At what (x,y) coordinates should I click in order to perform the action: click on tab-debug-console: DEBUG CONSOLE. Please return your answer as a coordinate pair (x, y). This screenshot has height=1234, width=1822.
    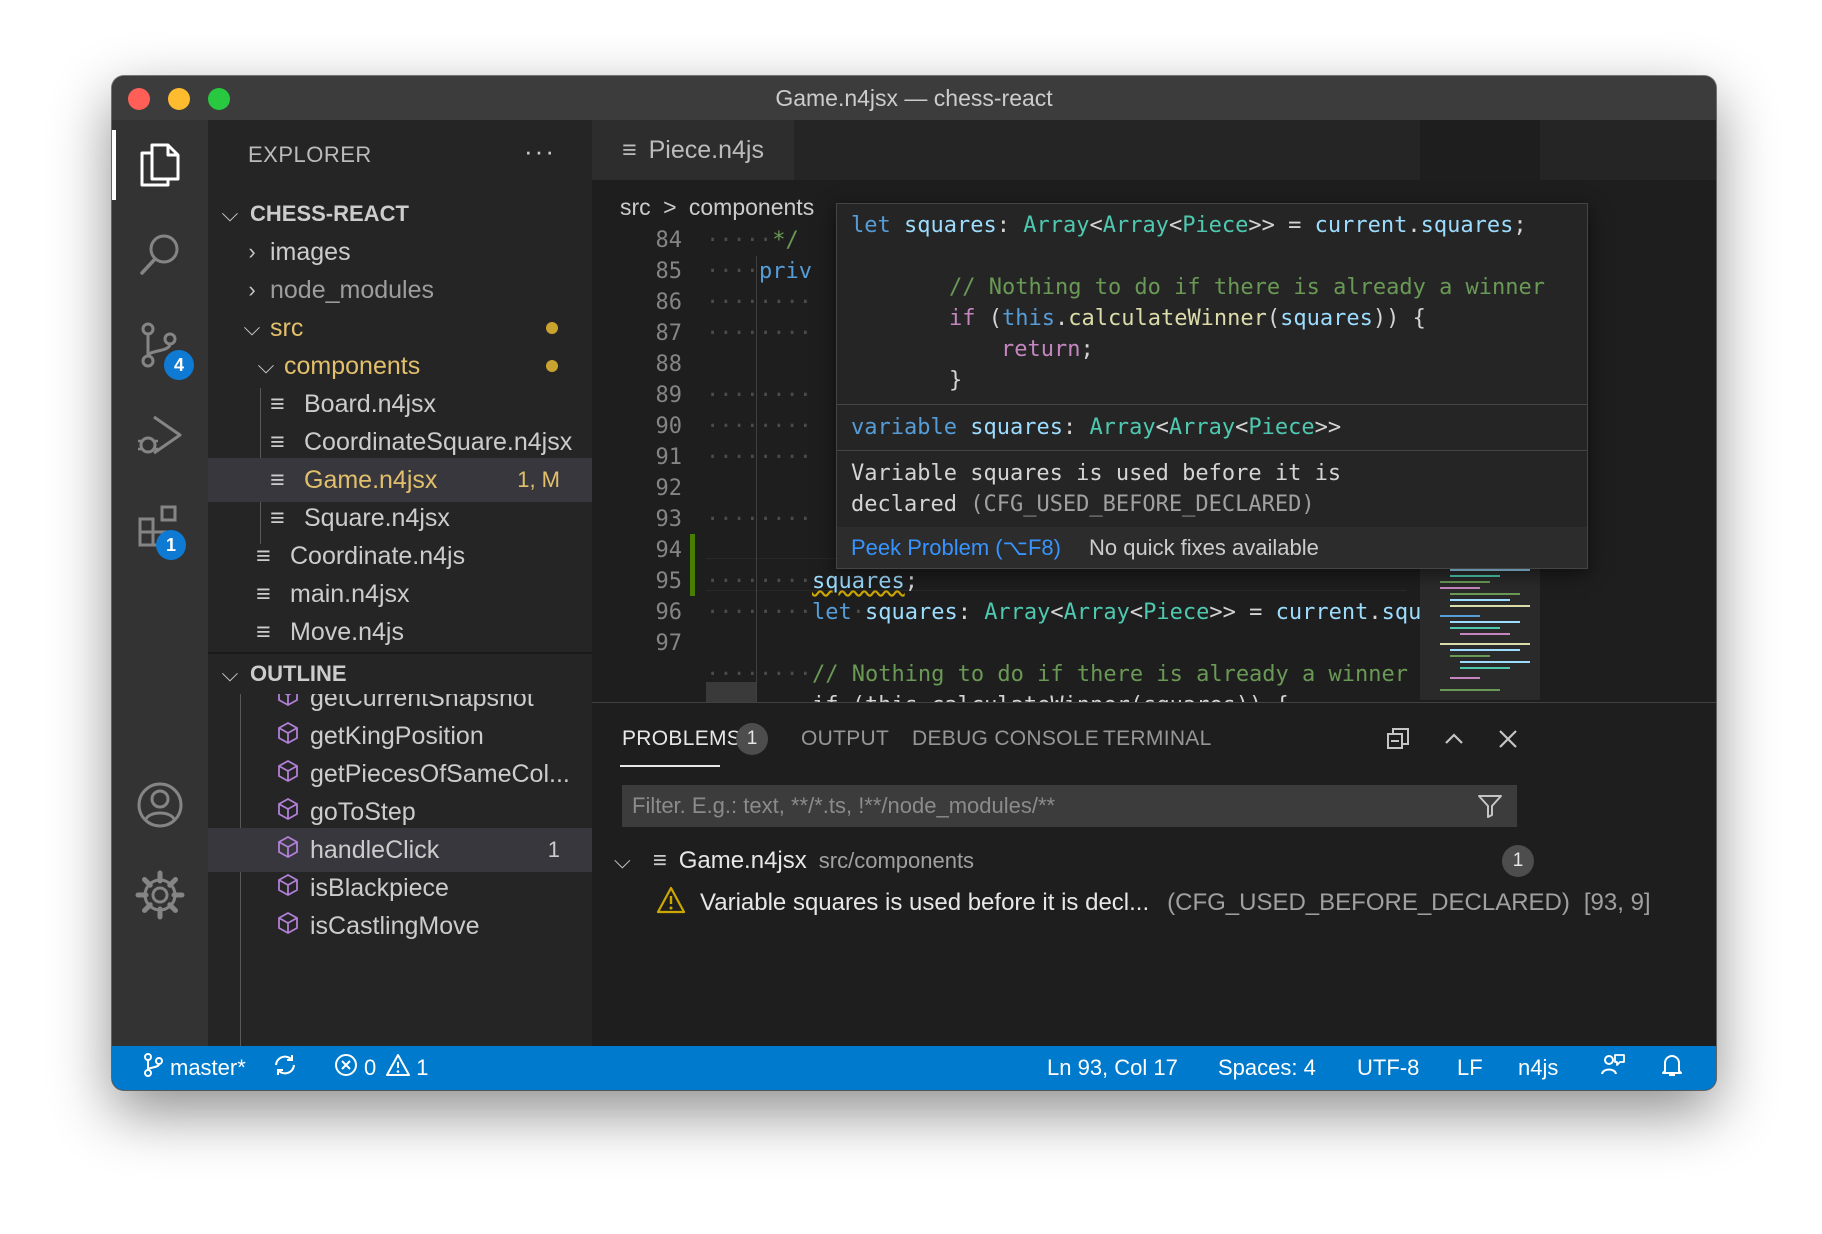
    Looking at the image, I should click on (1005, 739).